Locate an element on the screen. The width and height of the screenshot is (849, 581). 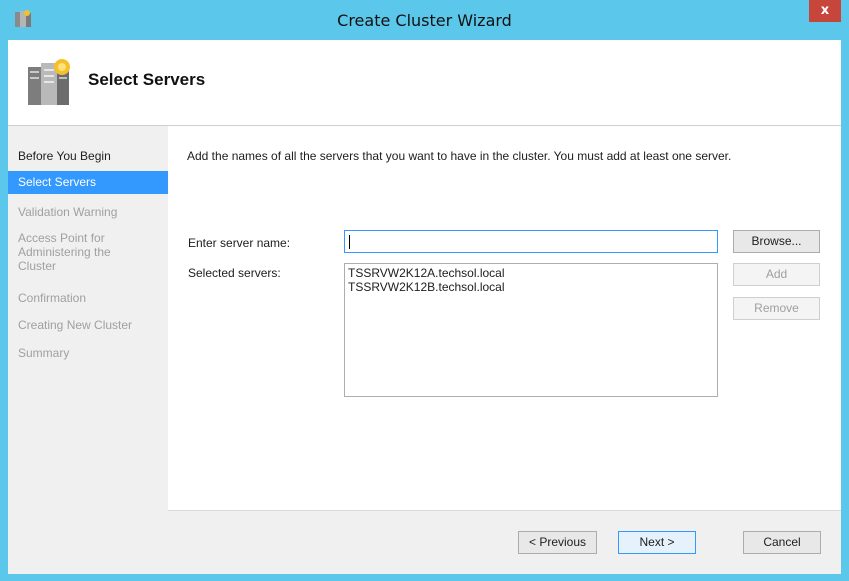
step-select-servers: Select Servers is located at coordinates (88, 182).